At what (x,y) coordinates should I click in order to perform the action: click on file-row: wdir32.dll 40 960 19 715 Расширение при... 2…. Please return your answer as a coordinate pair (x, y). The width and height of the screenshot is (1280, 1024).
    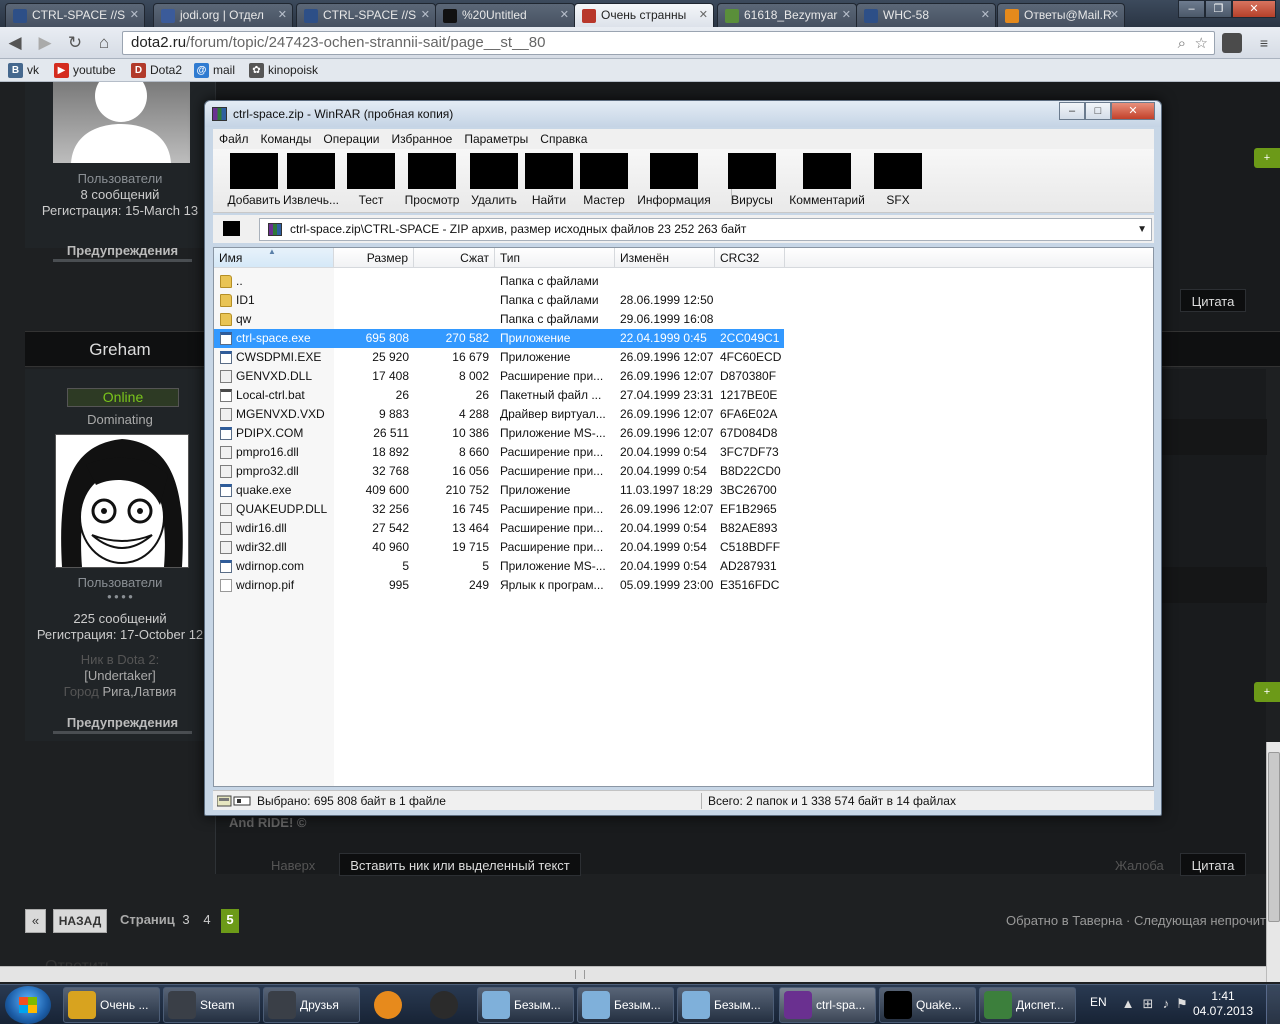
    Looking at the image, I should click on (499, 547).